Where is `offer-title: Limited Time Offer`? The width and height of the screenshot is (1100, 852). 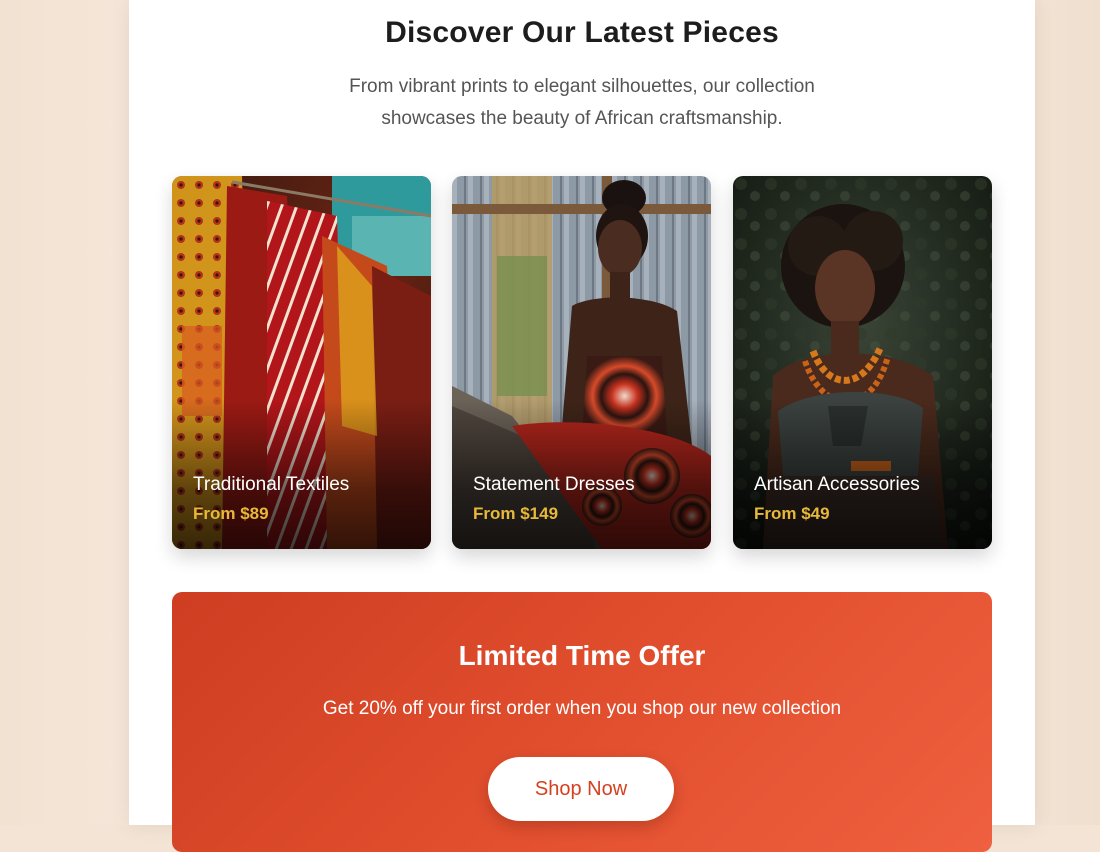 offer-title: Limited Time Offer is located at coordinates (582, 655).